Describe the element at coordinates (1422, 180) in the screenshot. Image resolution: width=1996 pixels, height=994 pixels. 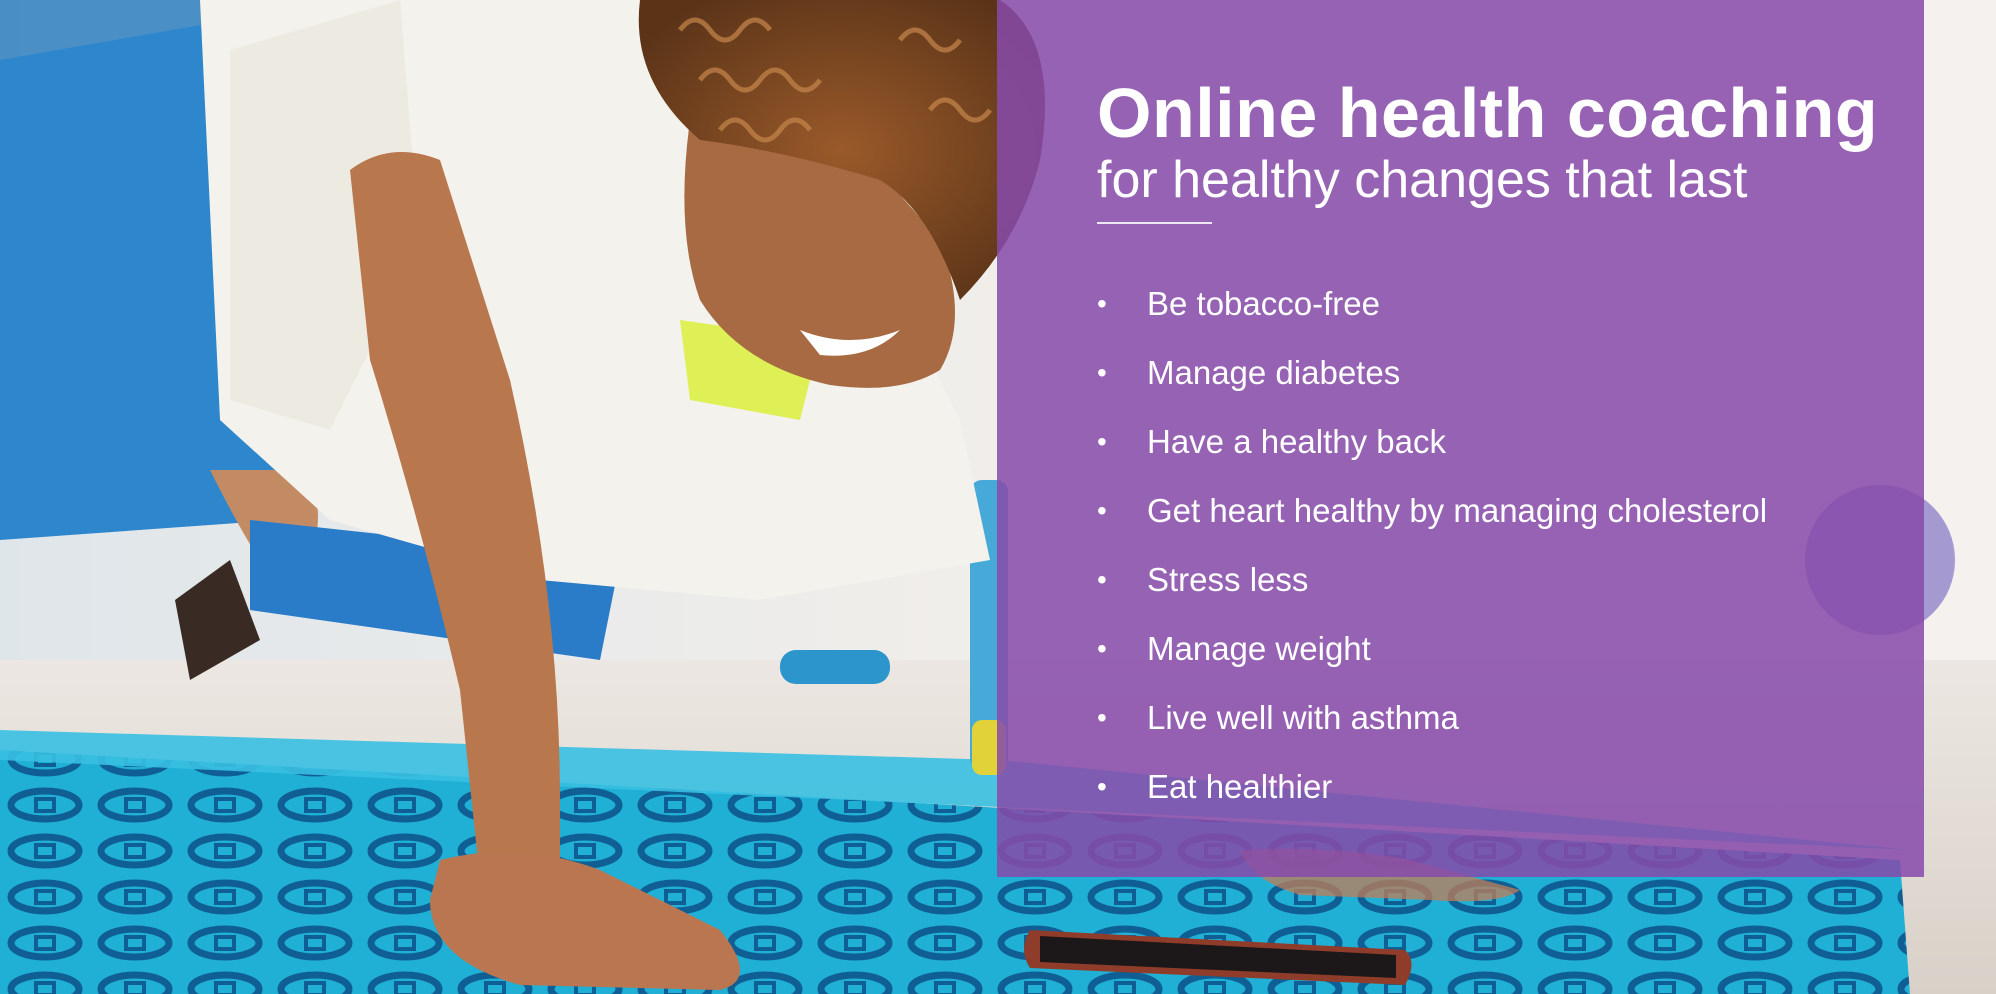
I see `subheadline: for healthy changes that last` at that location.